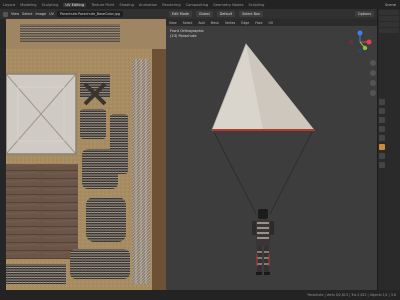 This screenshot has height=300, width=400. I want to click on pan-icon, so click(373, 73).